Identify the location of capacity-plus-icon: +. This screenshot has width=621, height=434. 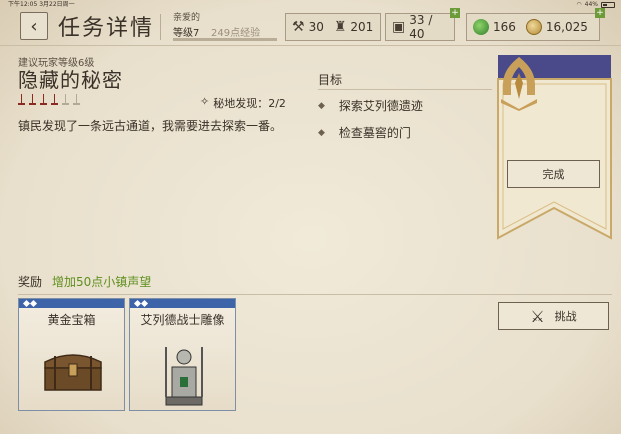
(455, 13).